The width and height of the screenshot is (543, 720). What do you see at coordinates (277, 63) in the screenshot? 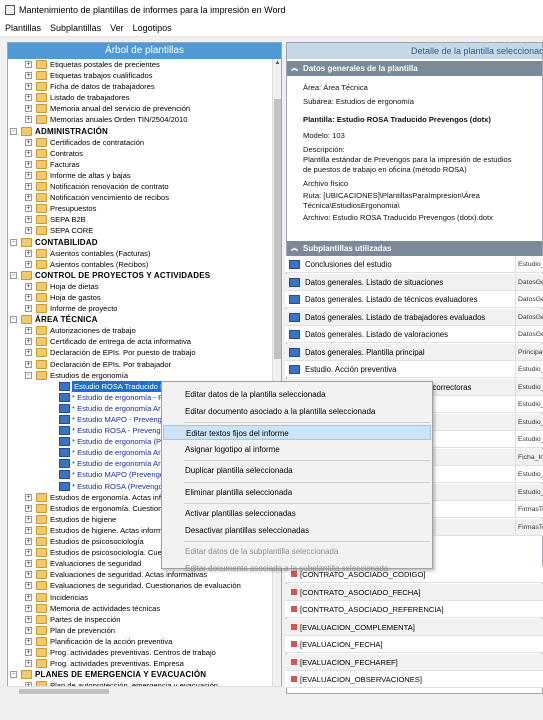
I see `scroll-up-icon: ▲` at bounding box center [277, 63].